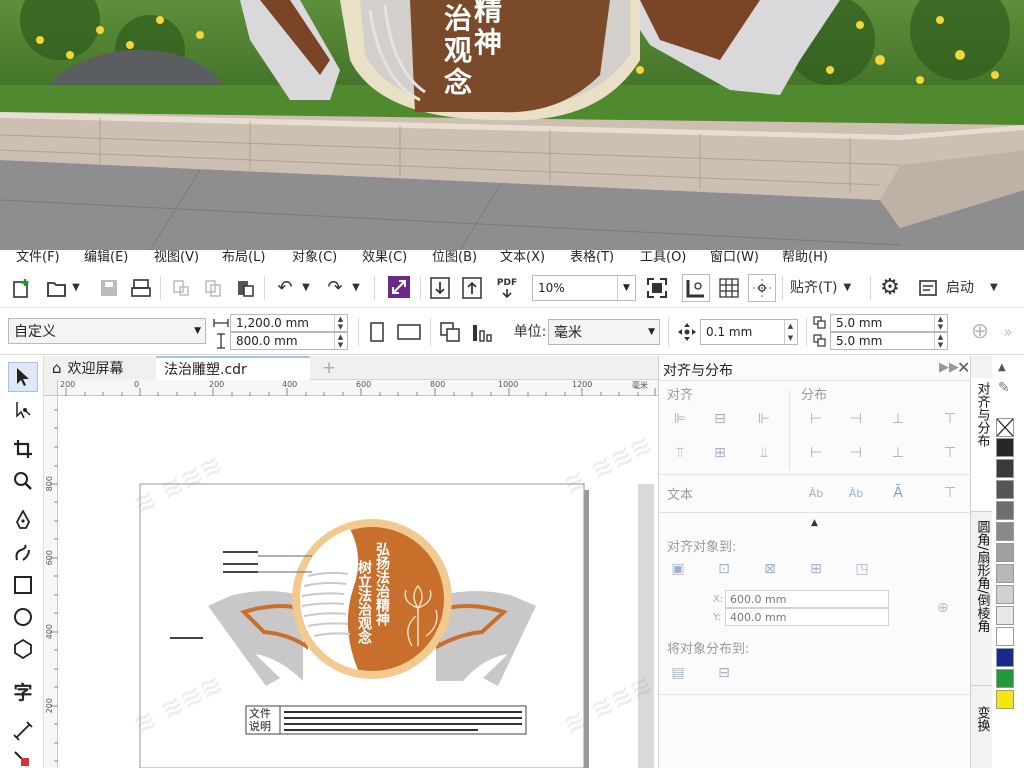 The height and width of the screenshot is (768, 1024). Describe the element at coordinates (522, 258) in the screenshot. I see `menu-text: 文本(X)` at that location.